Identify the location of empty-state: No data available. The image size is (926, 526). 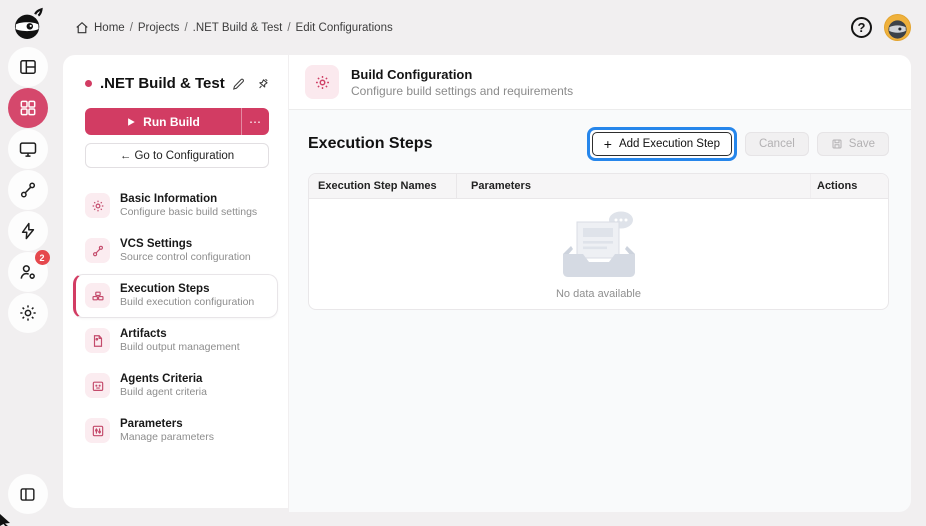
(598, 254).